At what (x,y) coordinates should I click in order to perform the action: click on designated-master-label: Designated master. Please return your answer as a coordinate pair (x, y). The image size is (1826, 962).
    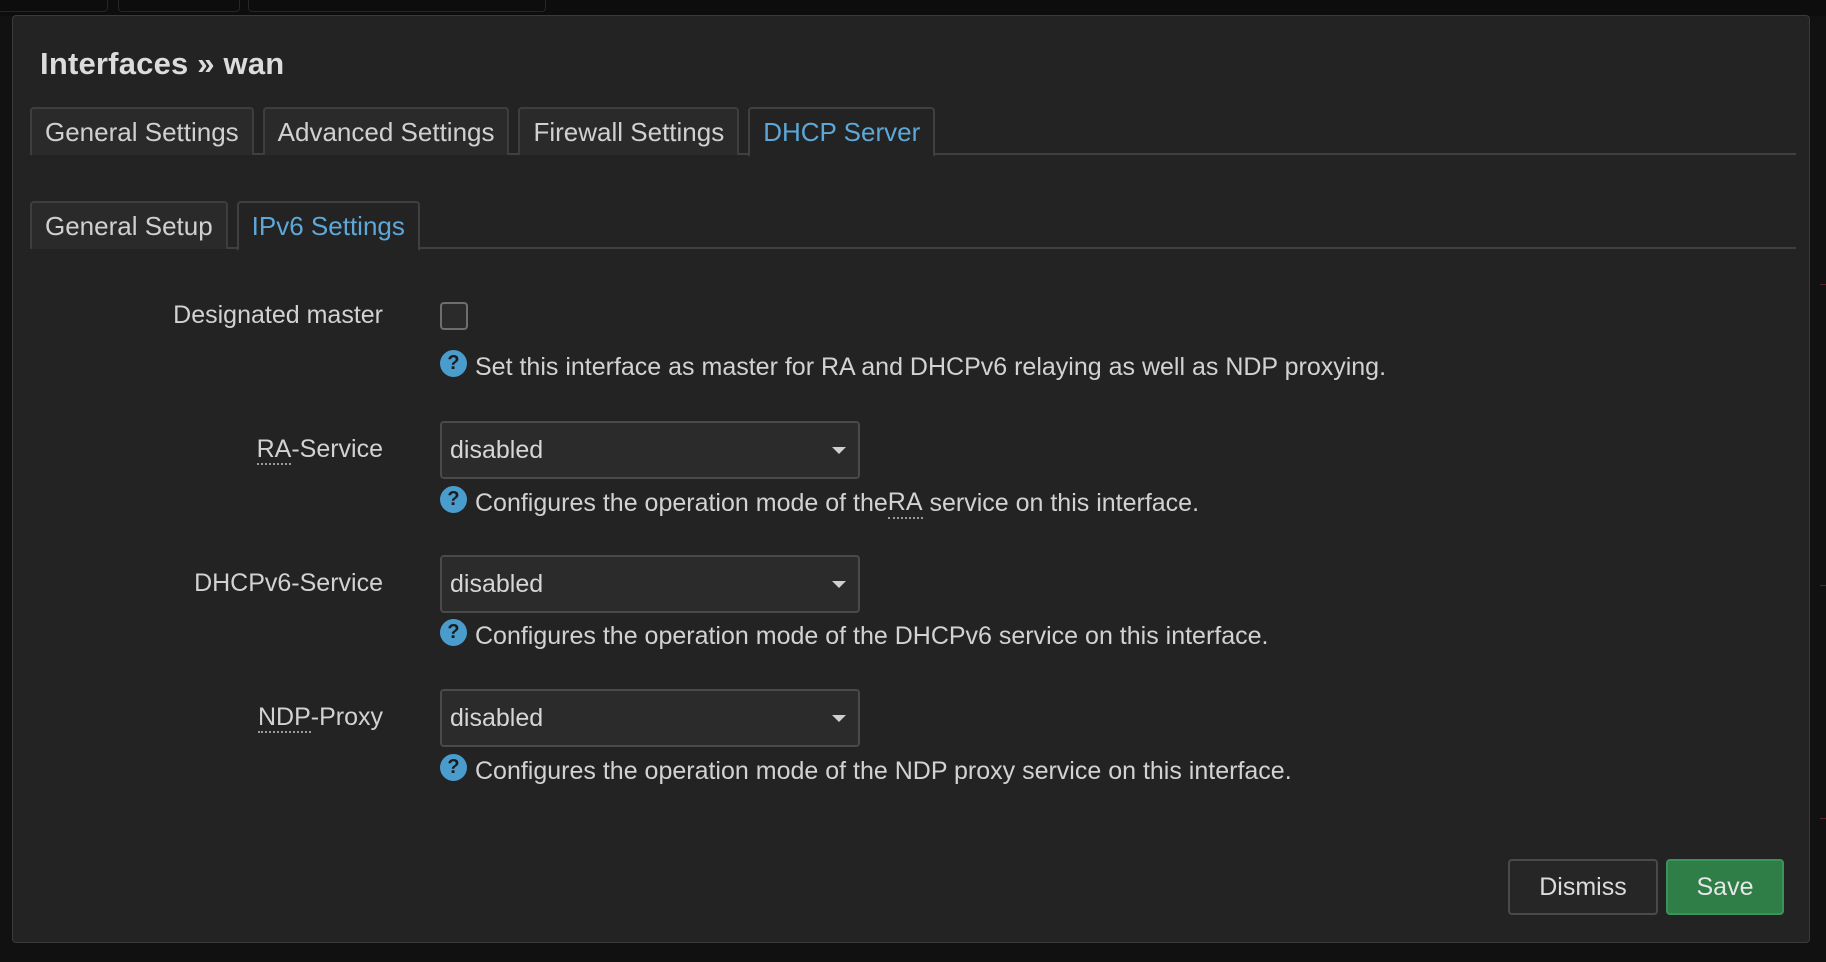
    Looking at the image, I should click on (278, 315).